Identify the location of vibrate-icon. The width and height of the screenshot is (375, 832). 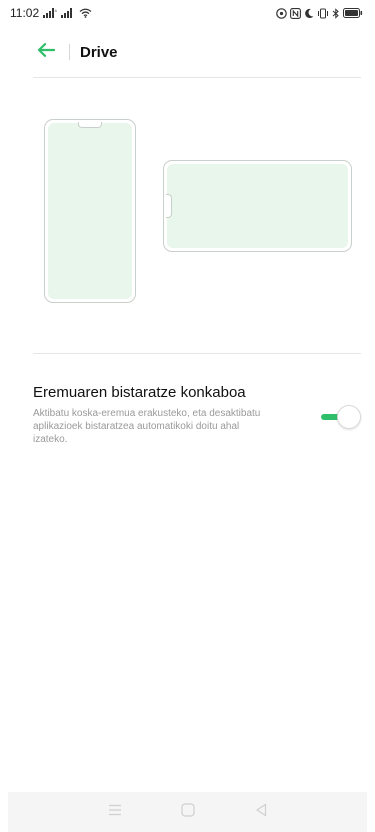
(323, 13).